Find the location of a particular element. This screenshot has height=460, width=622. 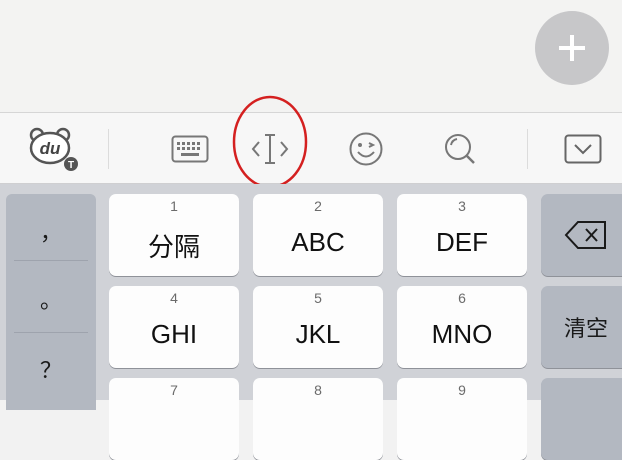

key-7: 7 is located at coordinates (174, 419).